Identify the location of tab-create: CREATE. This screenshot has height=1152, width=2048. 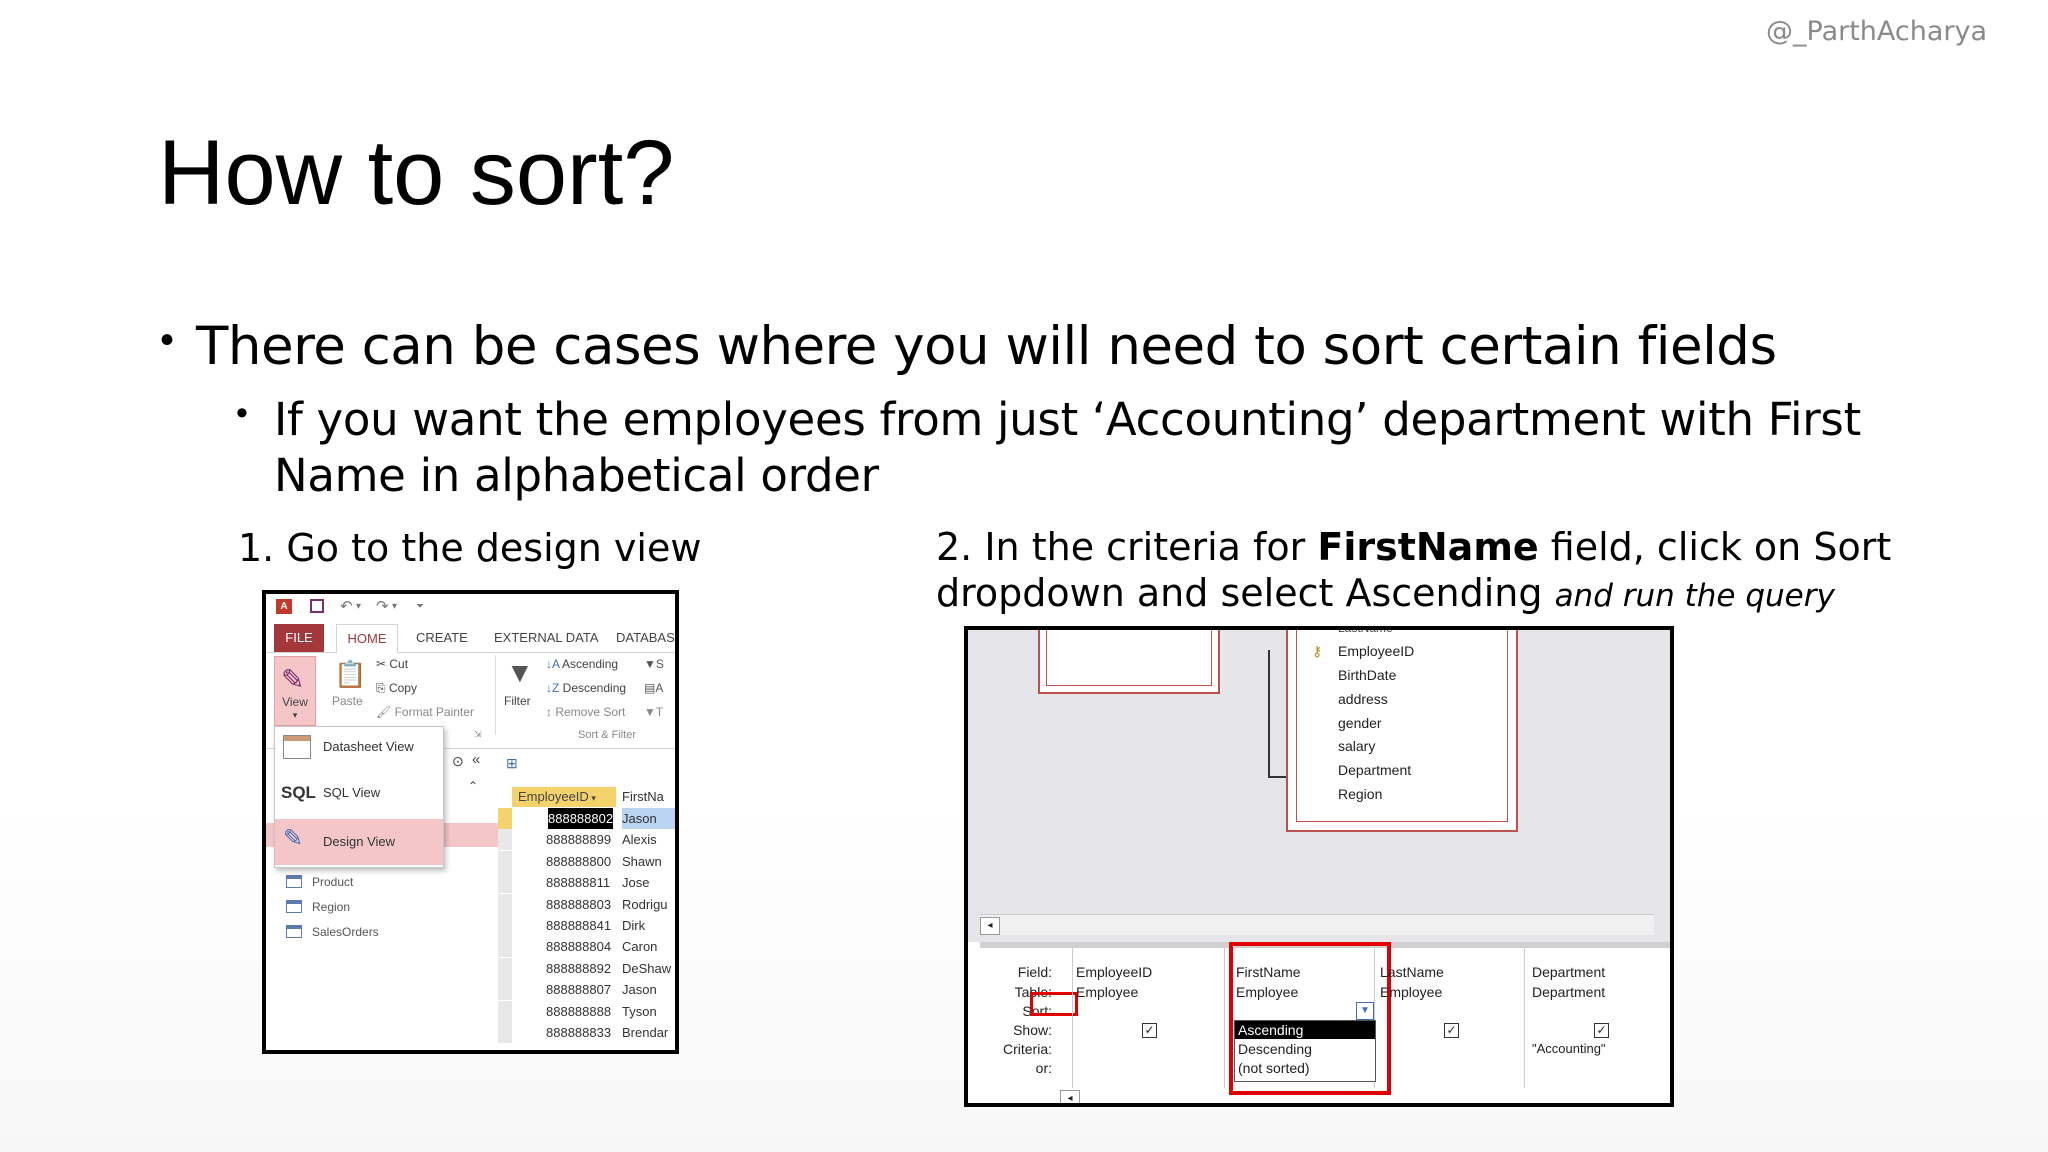
(442, 638).